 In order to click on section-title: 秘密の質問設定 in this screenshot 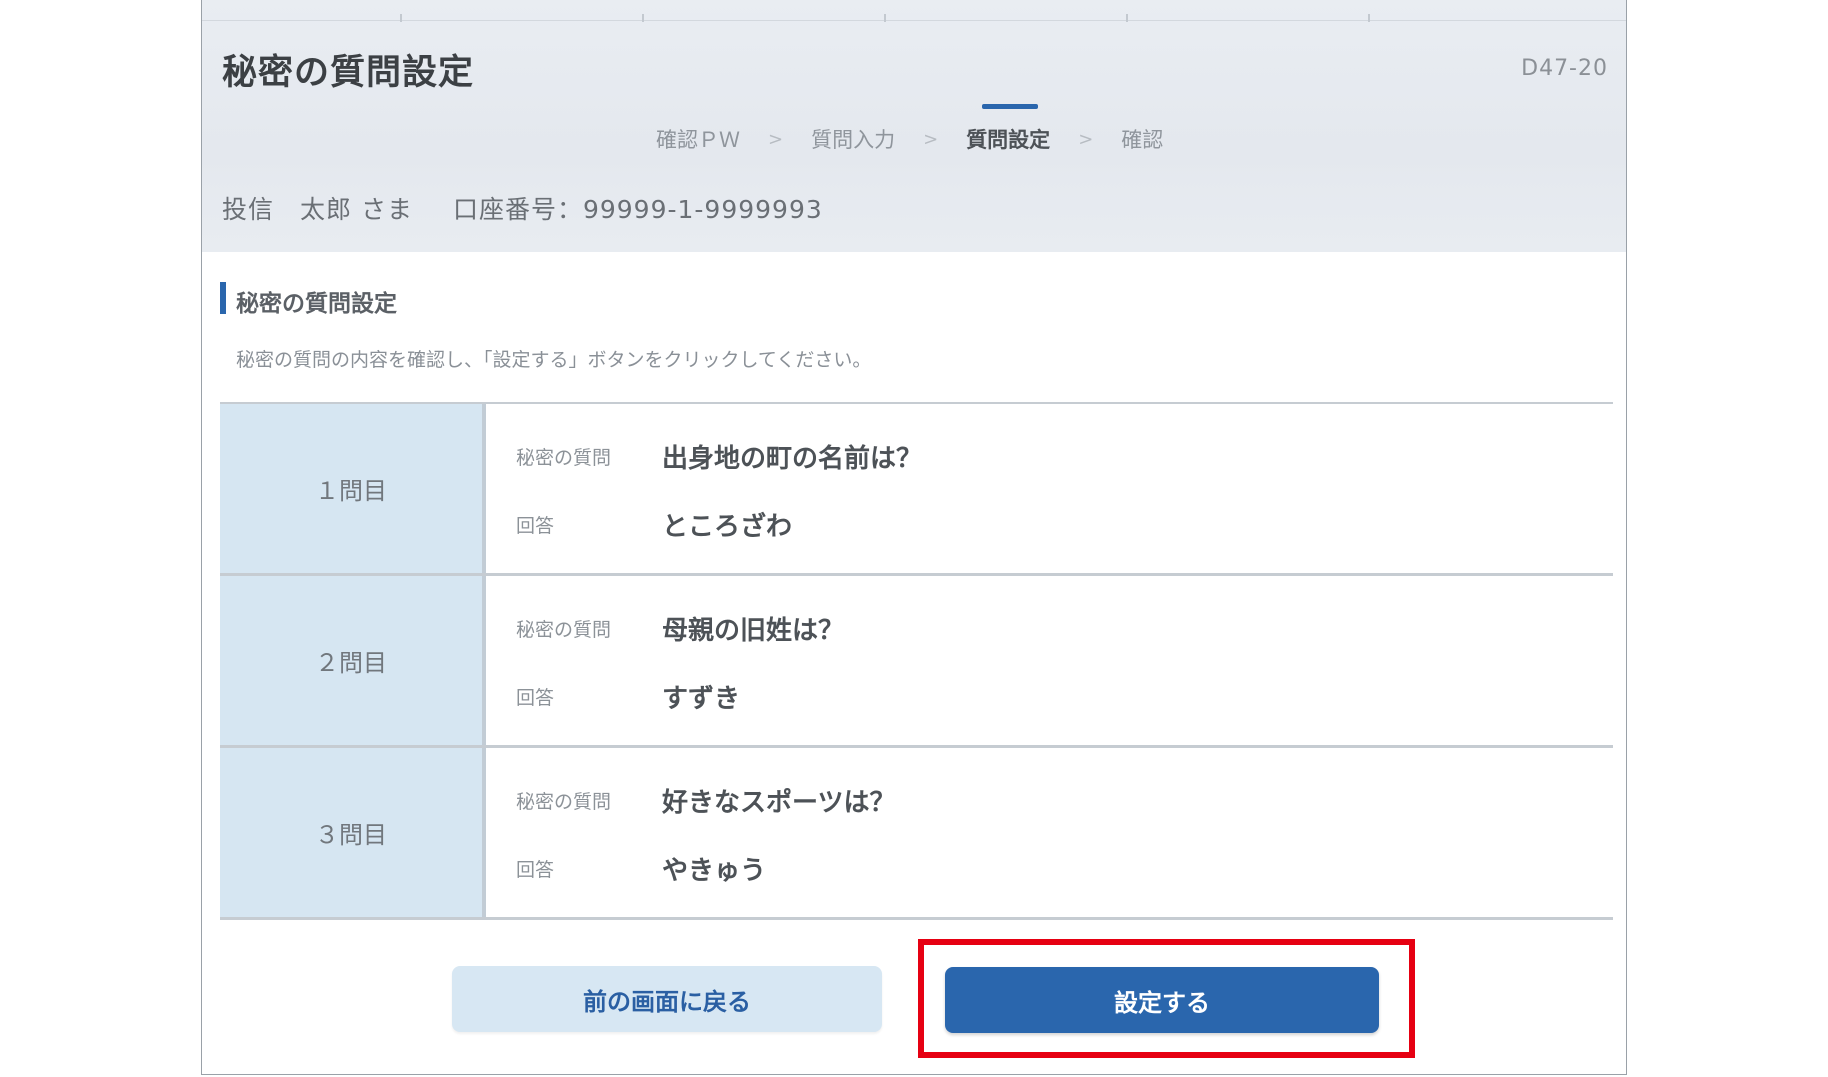, I will do `click(316, 304)`.